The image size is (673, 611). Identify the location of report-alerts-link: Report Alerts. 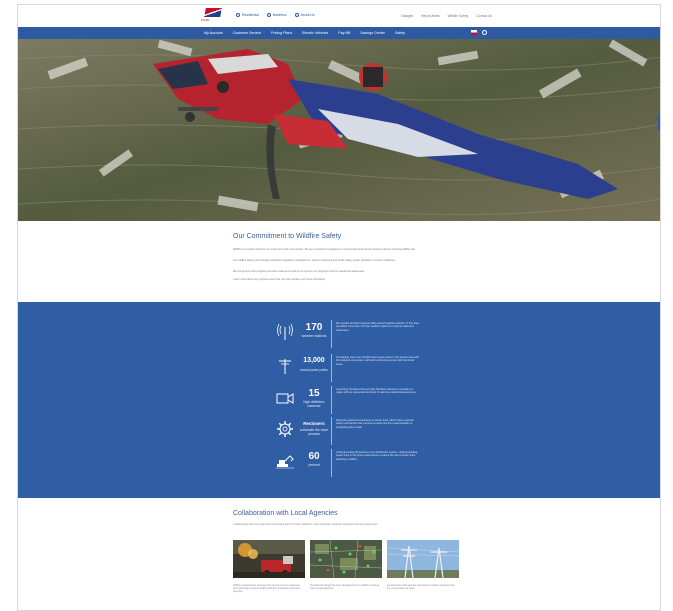
(430, 16).